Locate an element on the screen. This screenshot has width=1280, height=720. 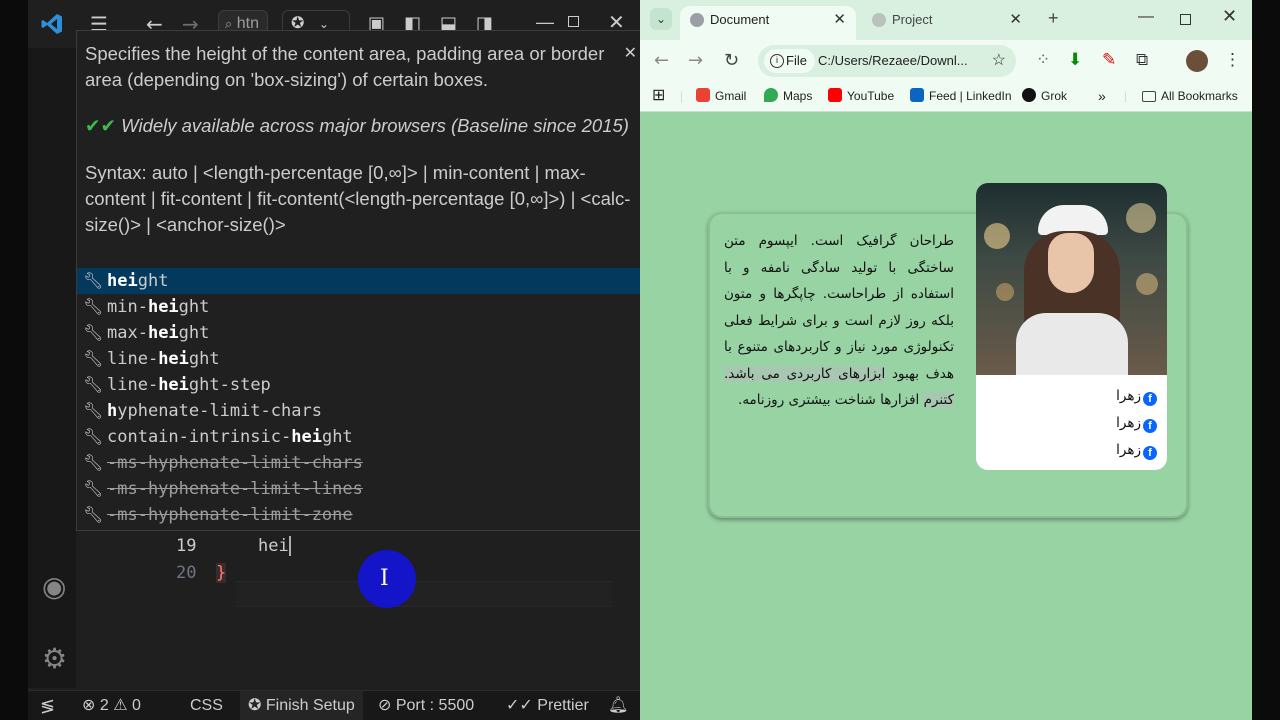
ibeam-cursor-icon: I is located at coordinates (384, 578).